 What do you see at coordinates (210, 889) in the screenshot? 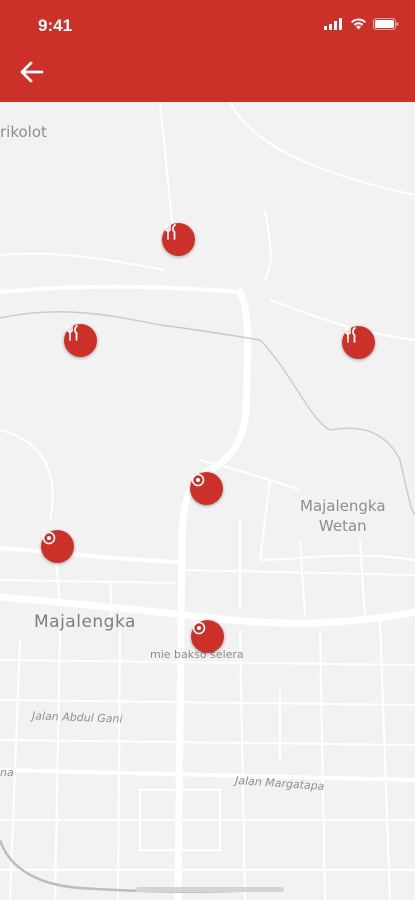
I see `home-indicator` at bounding box center [210, 889].